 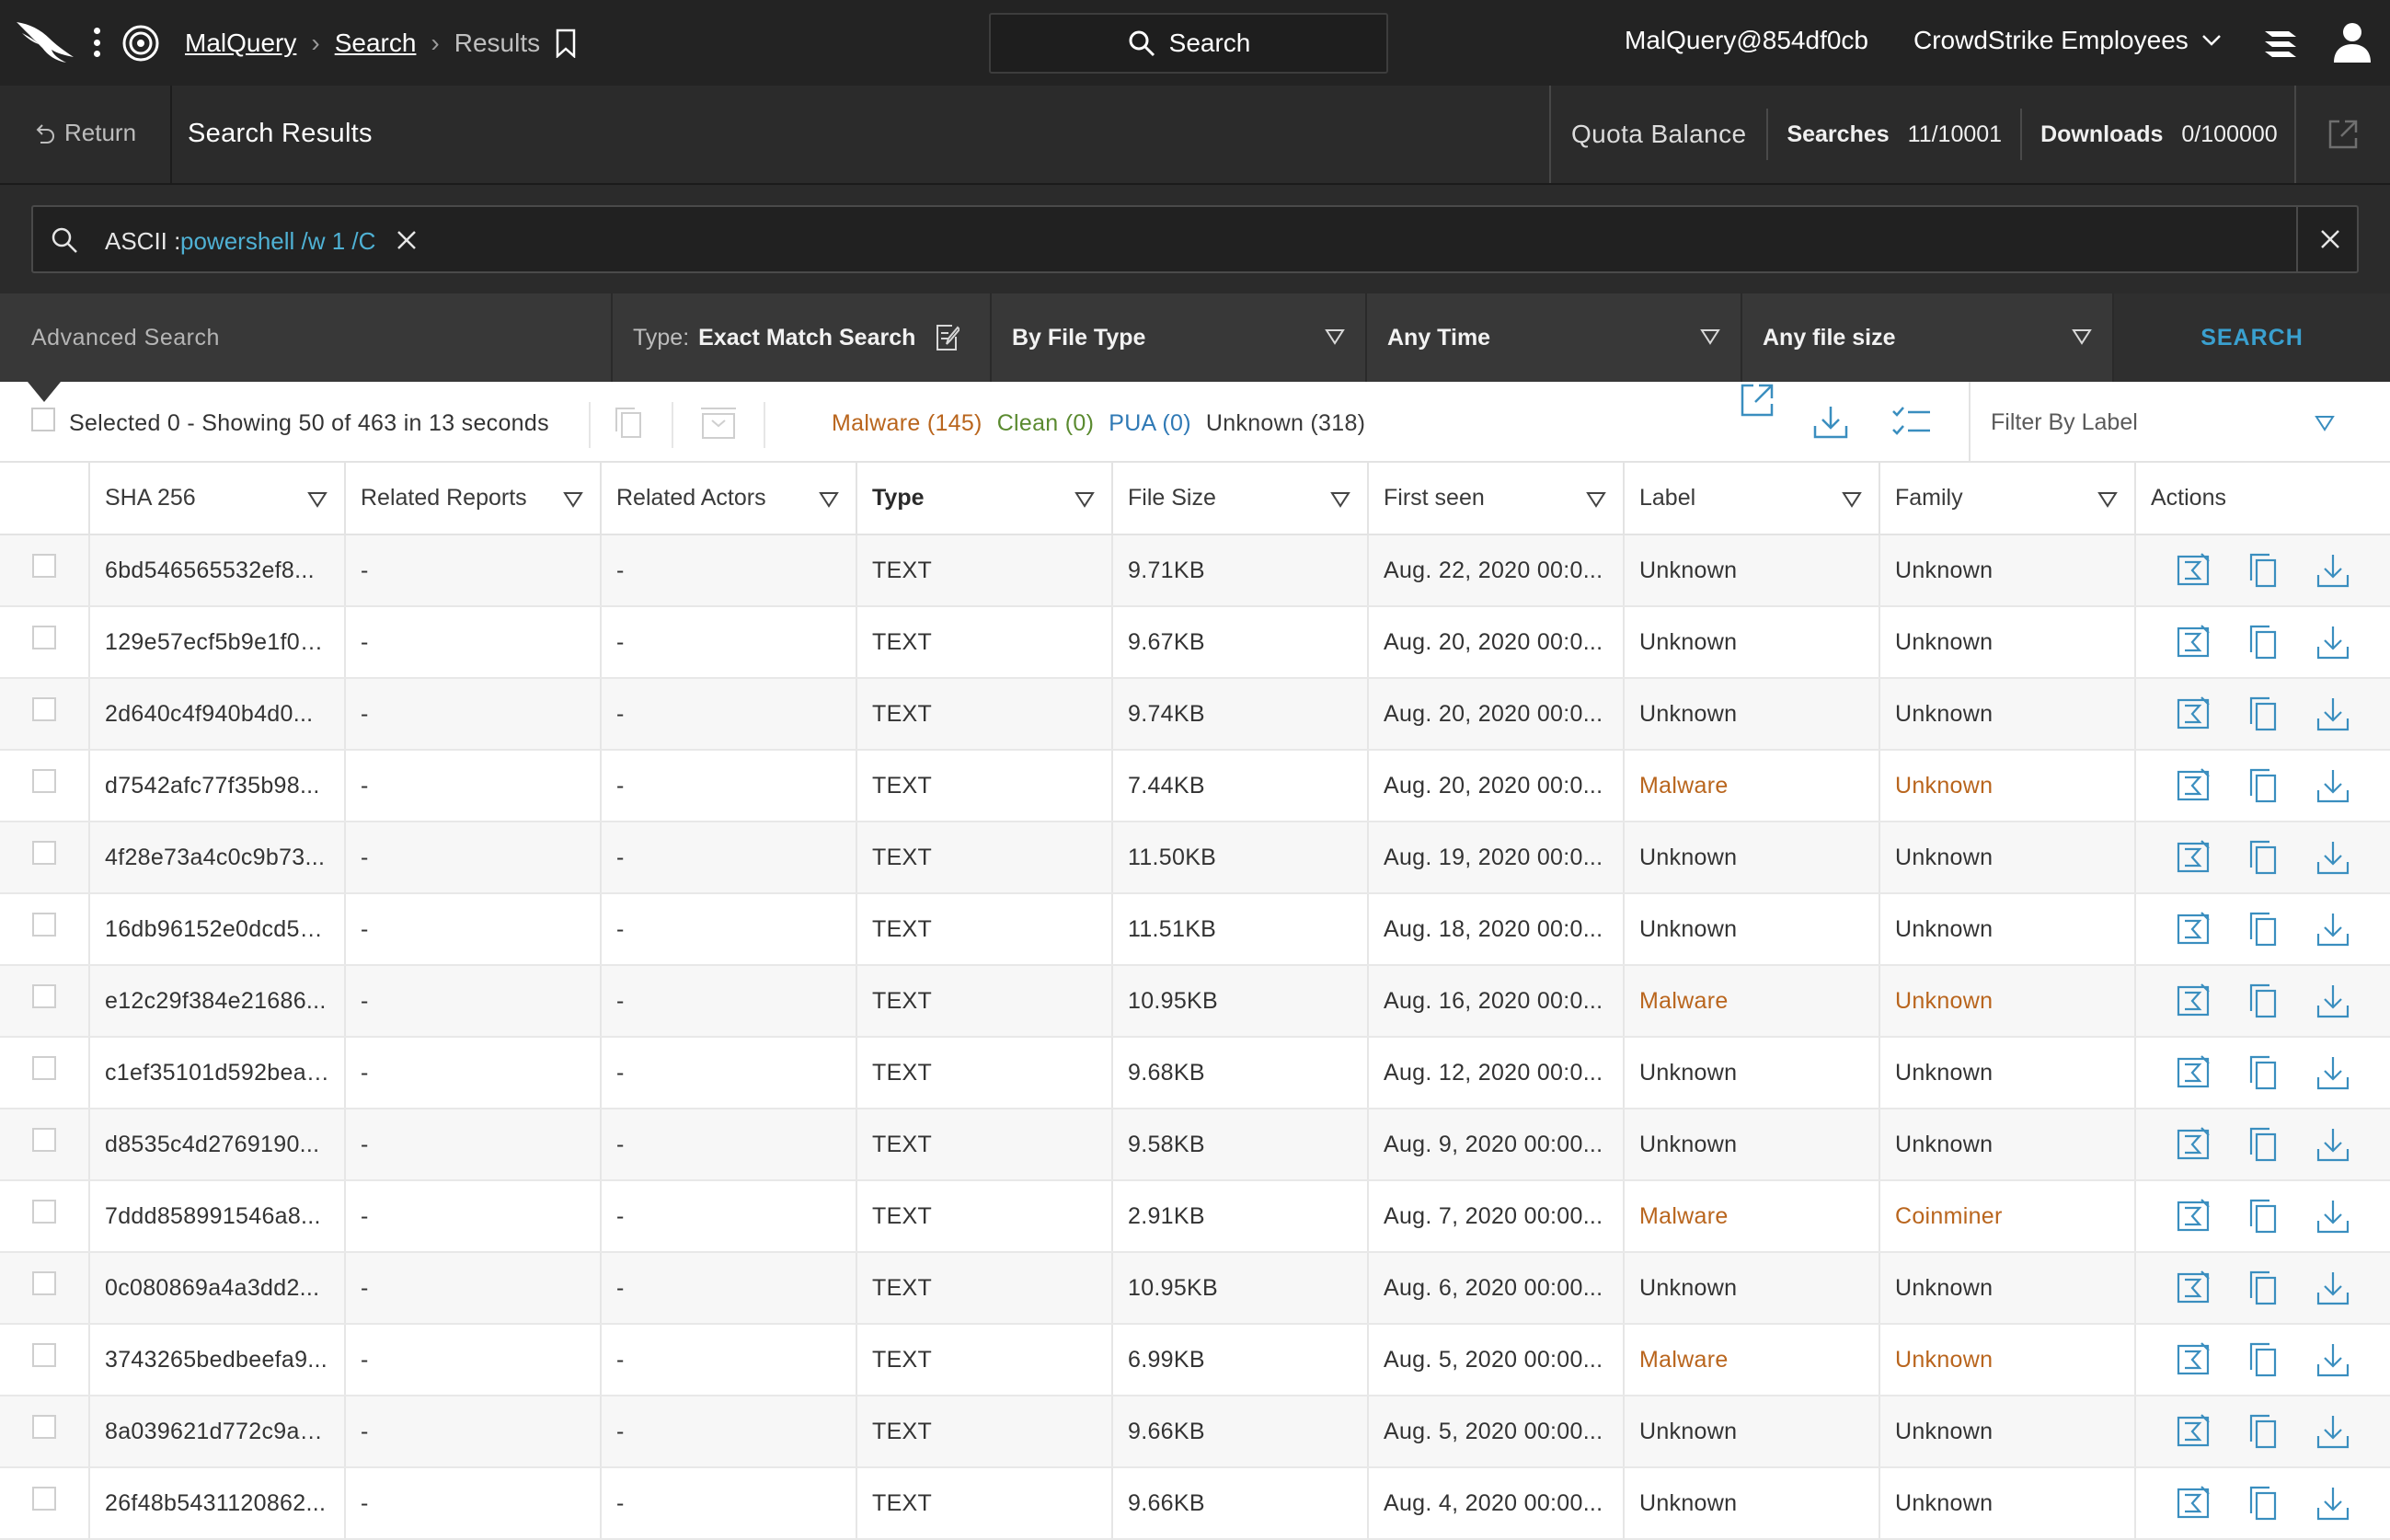 What do you see at coordinates (729, 499) in the screenshot?
I see `header-related-actors: Related Actors` at bounding box center [729, 499].